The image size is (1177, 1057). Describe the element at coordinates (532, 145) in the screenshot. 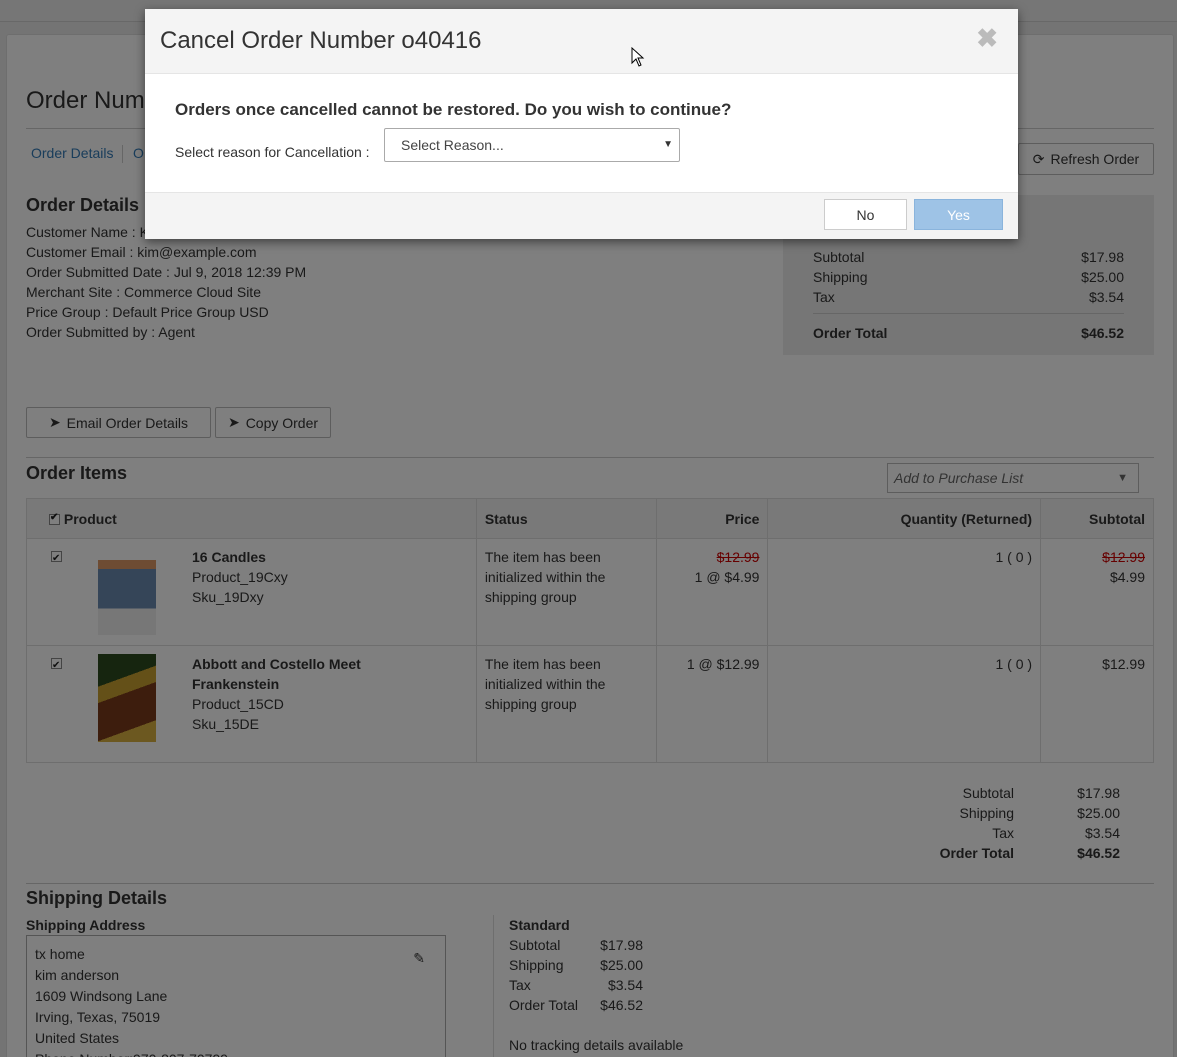

I see `cancel-reason-select: Select Reason... ▼` at that location.